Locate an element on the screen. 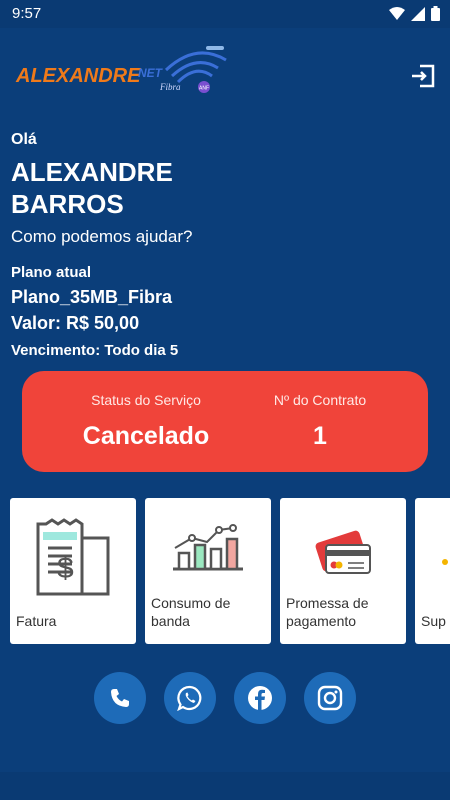 This screenshot has width=450, height=800. tile-suporte-label: Sup is located at coordinates (433, 621).